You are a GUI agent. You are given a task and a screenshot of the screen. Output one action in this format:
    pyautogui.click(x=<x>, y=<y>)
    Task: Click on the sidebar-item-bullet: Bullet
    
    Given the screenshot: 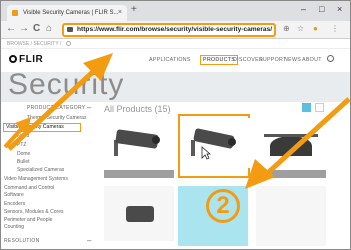 What is the action you would take?
    pyautogui.click(x=23, y=162)
    